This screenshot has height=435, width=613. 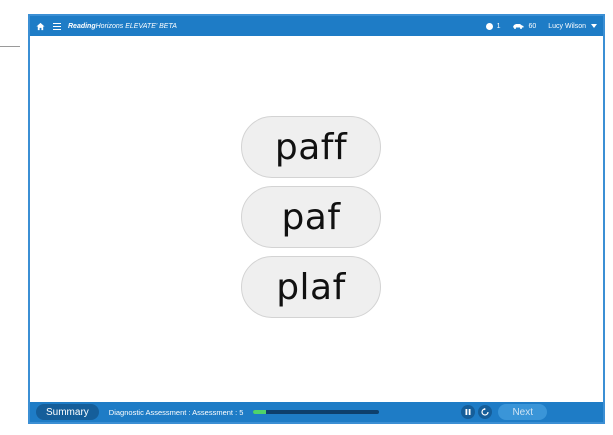 What do you see at coordinates (522, 412) in the screenshot?
I see `next-button: Next` at bounding box center [522, 412].